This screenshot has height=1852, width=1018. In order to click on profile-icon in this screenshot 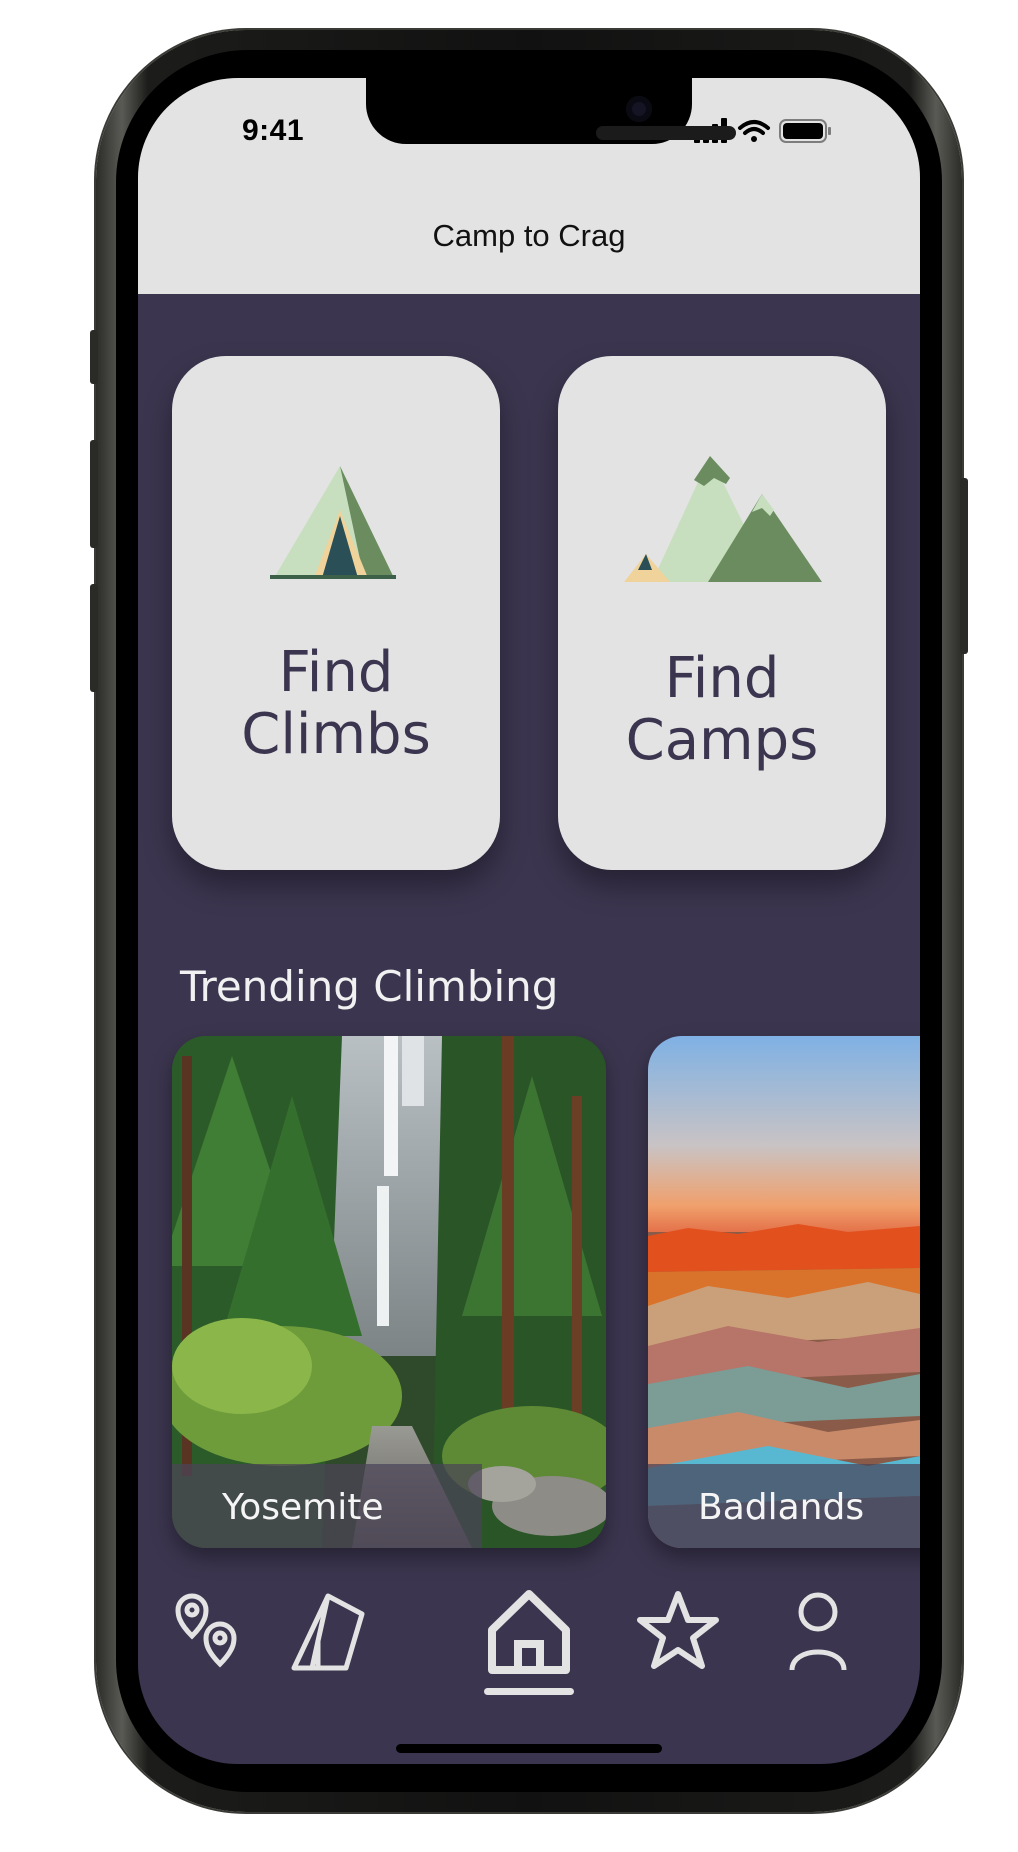, I will do `click(818, 1632)`.